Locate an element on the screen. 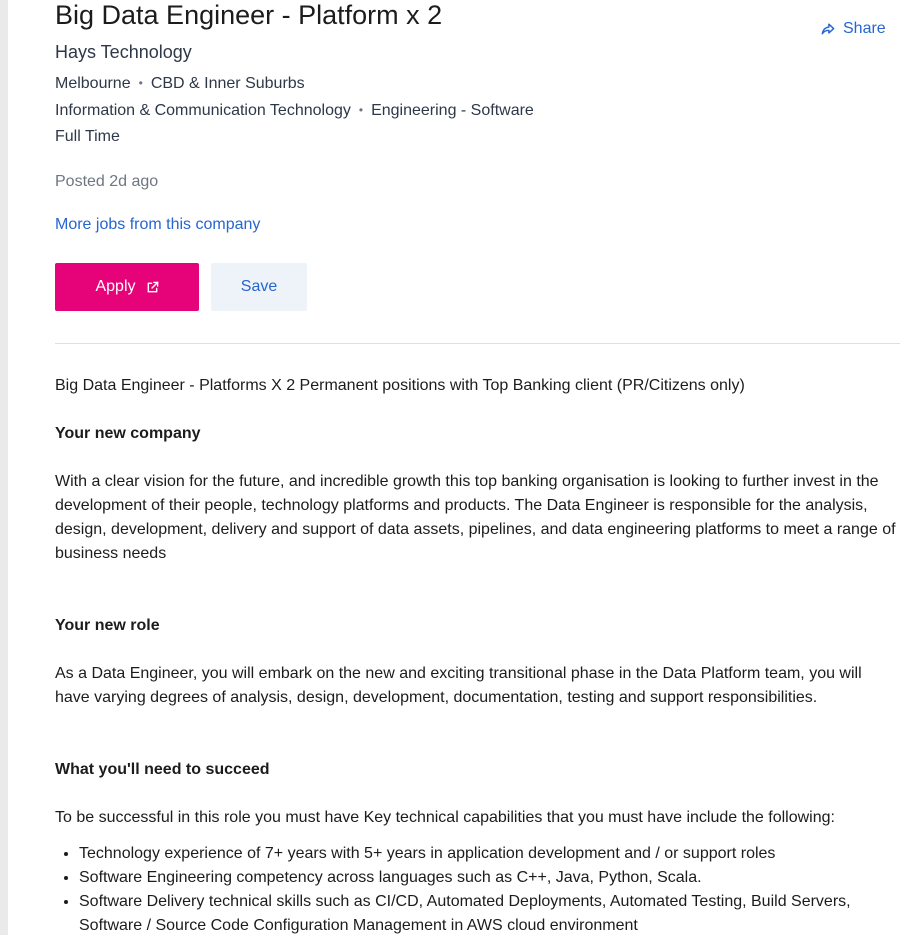 Image resolution: width=922 pixels, height=938 pixels. share-arrow-icon is located at coordinates (828, 29).